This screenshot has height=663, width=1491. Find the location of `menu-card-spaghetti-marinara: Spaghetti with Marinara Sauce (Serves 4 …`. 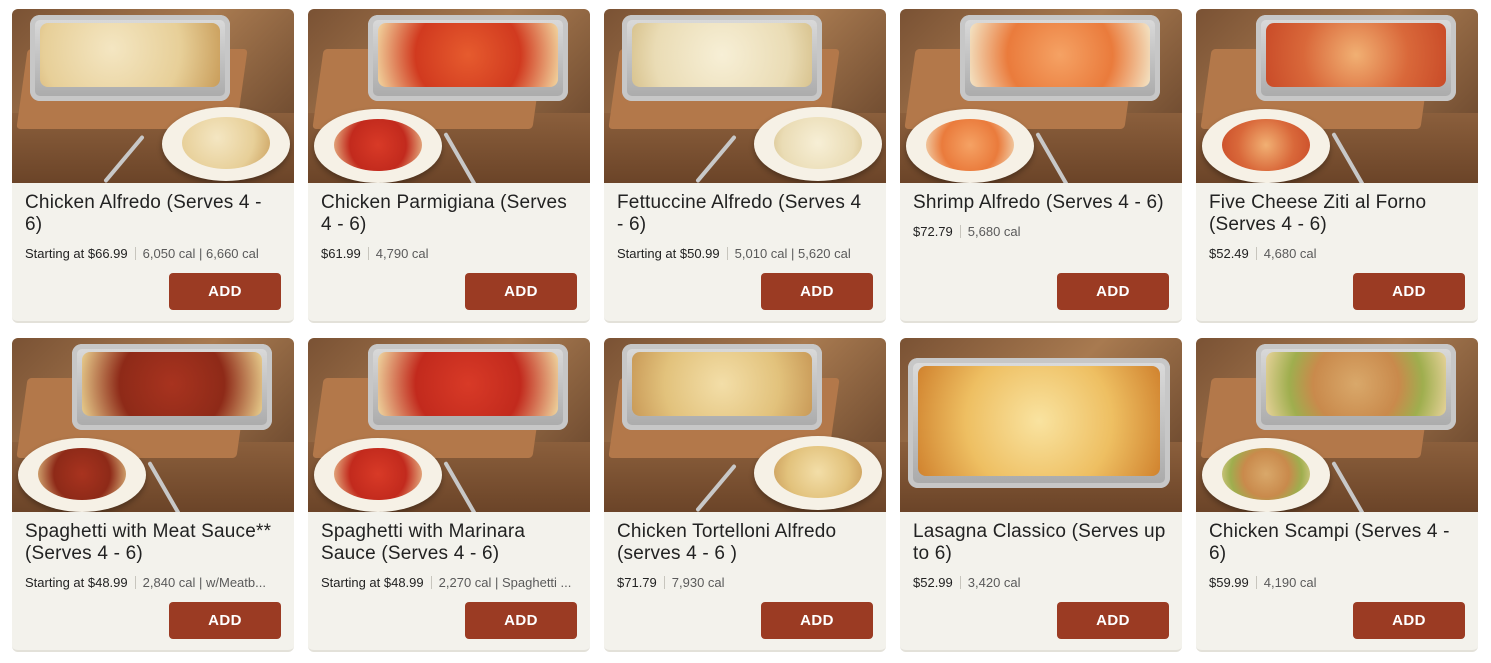

menu-card-spaghetti-marinara: Spaghetti with Marinara Sauce (Serves 4 … is located at coordinates (449, 495).